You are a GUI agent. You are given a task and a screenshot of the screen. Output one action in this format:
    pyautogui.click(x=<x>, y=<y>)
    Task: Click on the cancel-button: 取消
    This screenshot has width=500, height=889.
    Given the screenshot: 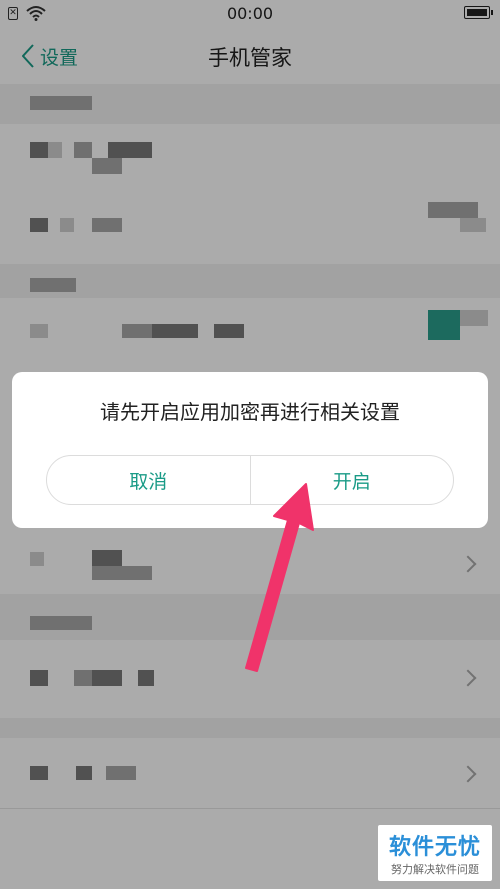 What is the action you would take?
    pyautogui.click(x=148, y=480)
    